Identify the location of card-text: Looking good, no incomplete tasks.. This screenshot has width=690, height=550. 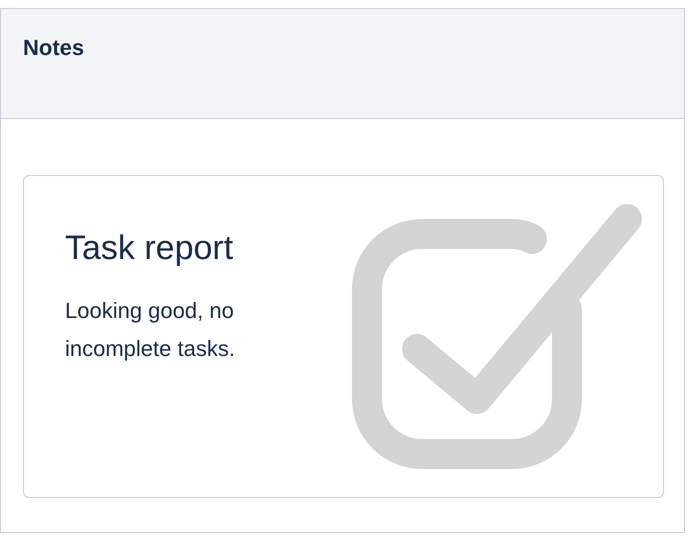
(150, 330).